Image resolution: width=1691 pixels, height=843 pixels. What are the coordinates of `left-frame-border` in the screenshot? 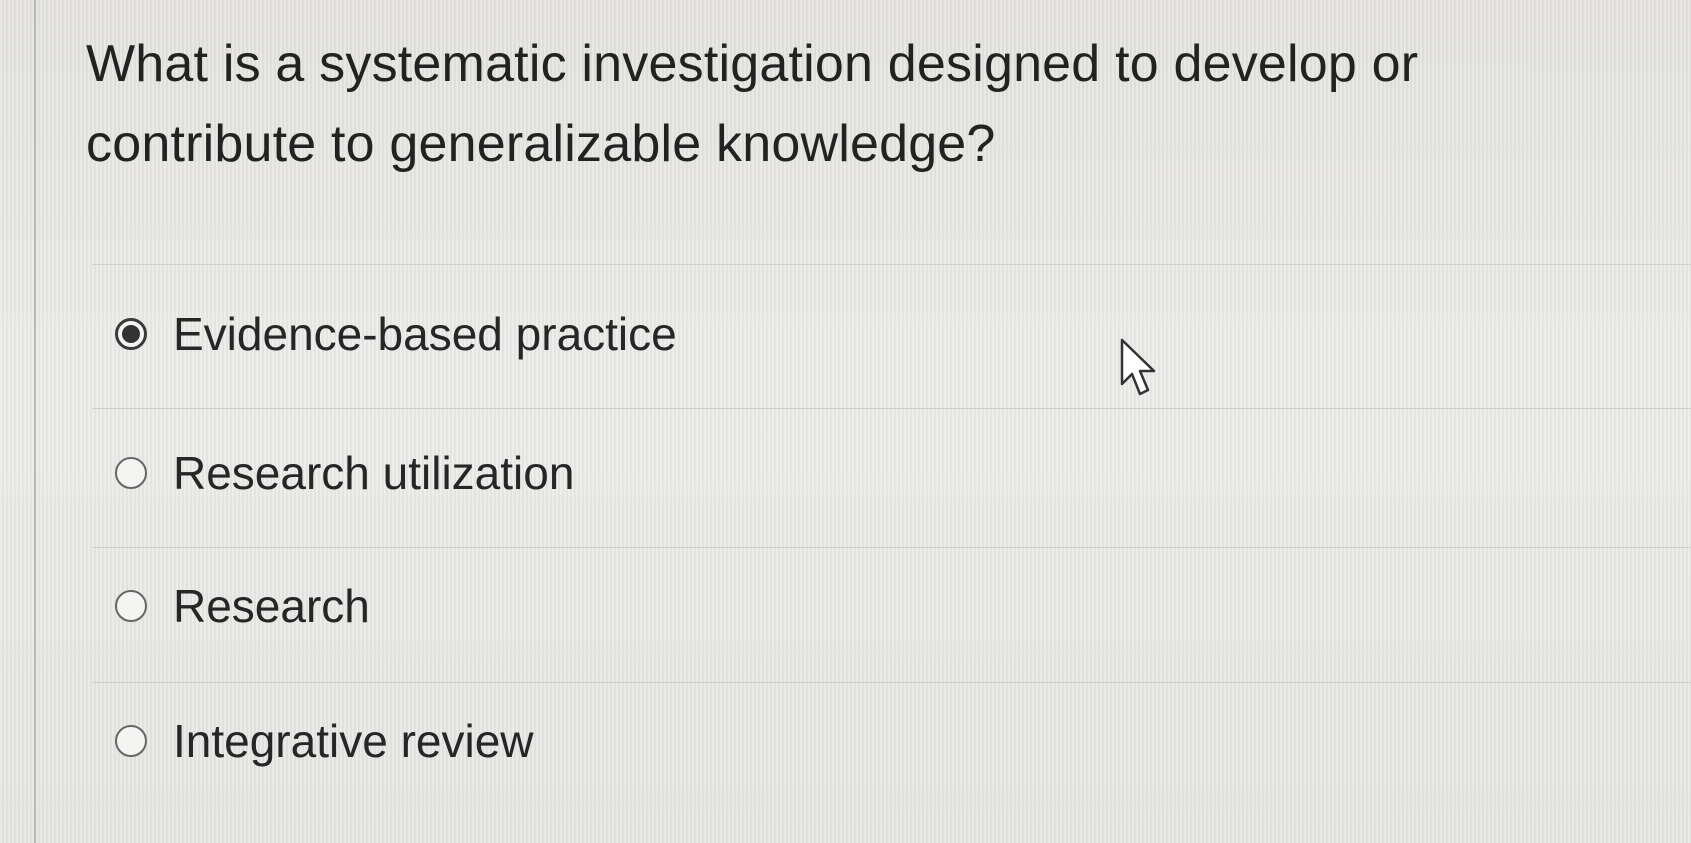 It's located at (35, 421).